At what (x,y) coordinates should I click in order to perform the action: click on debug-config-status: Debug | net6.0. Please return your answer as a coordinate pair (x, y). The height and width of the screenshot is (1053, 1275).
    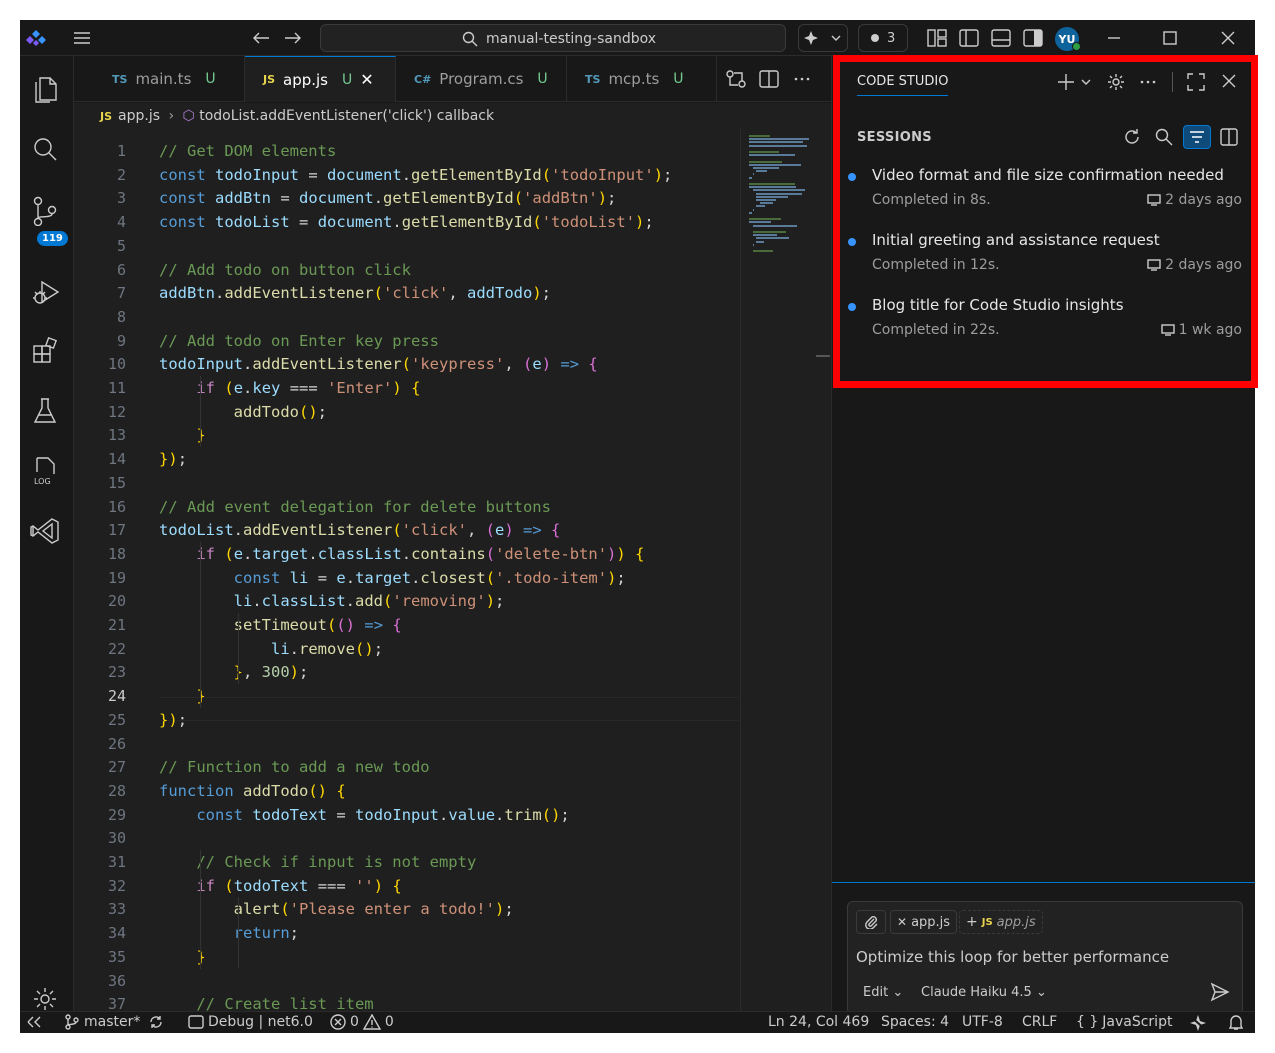
    Looking at the image, I should click on (250, 1022).